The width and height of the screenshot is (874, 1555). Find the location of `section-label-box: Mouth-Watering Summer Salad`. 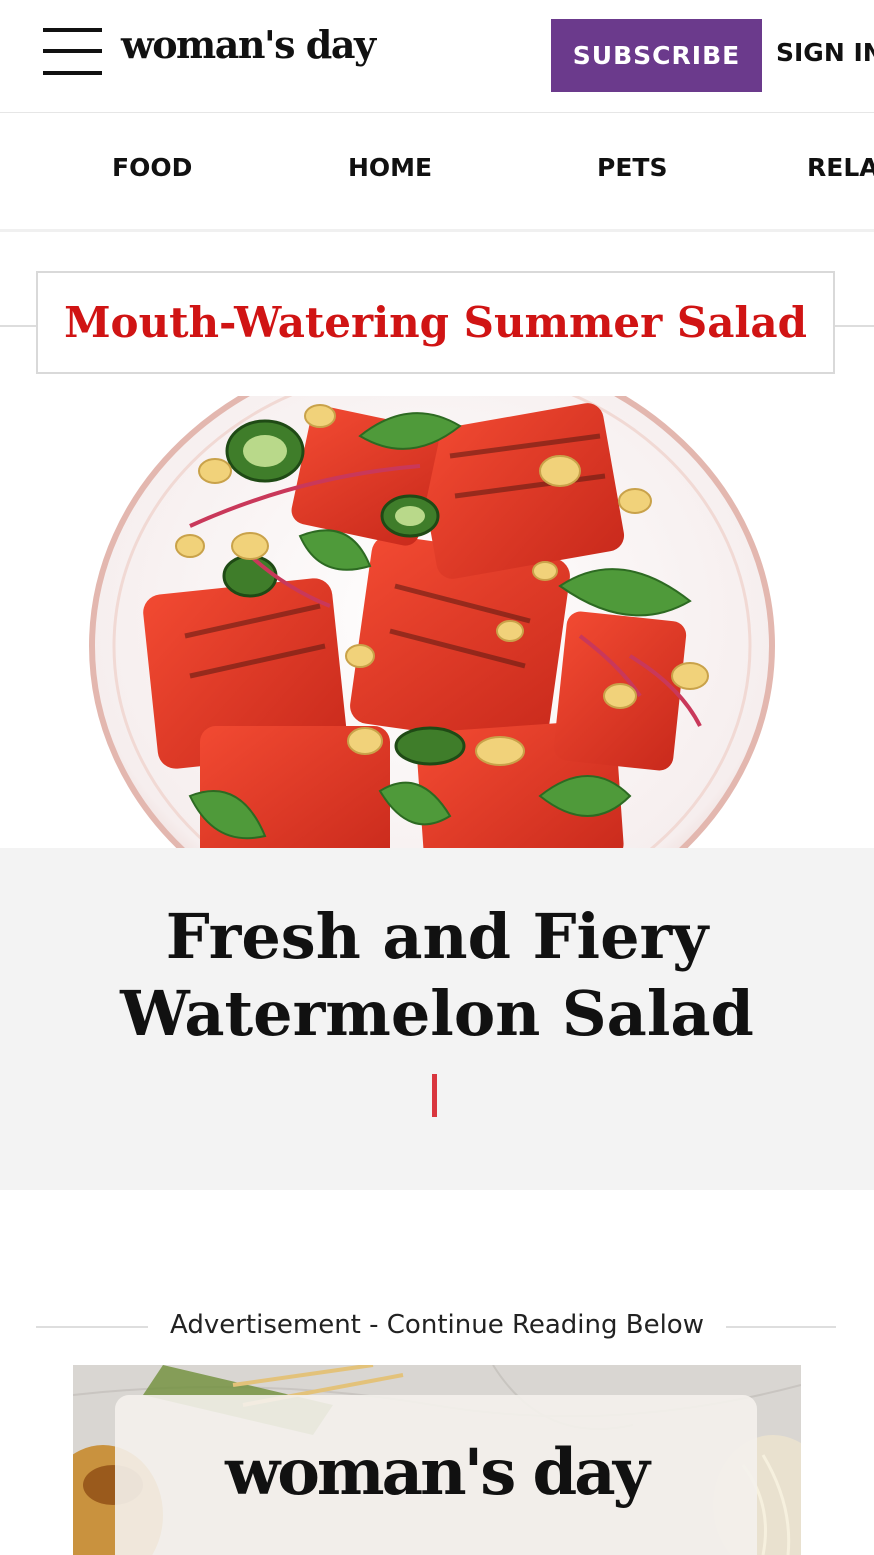

section-label-box: Mouth-Watering Summer Salad is located at coordinates (435, 322).